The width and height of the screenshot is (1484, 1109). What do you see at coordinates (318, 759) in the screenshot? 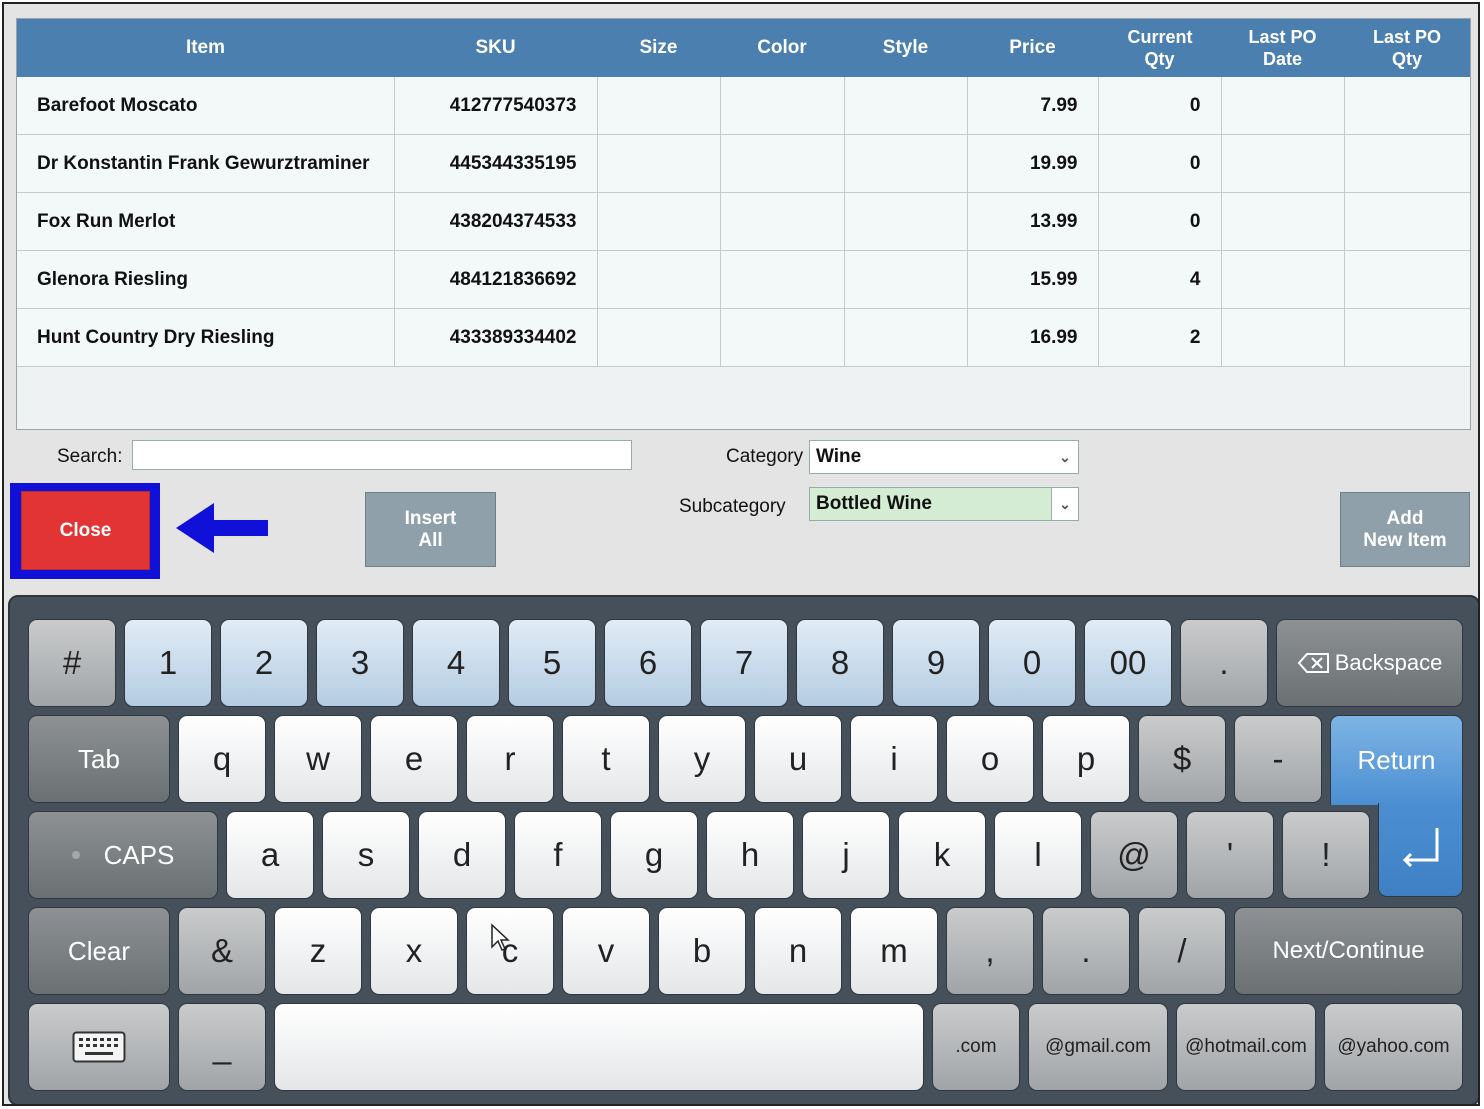
I see `key-w: w` at bounding box center [318, 759].